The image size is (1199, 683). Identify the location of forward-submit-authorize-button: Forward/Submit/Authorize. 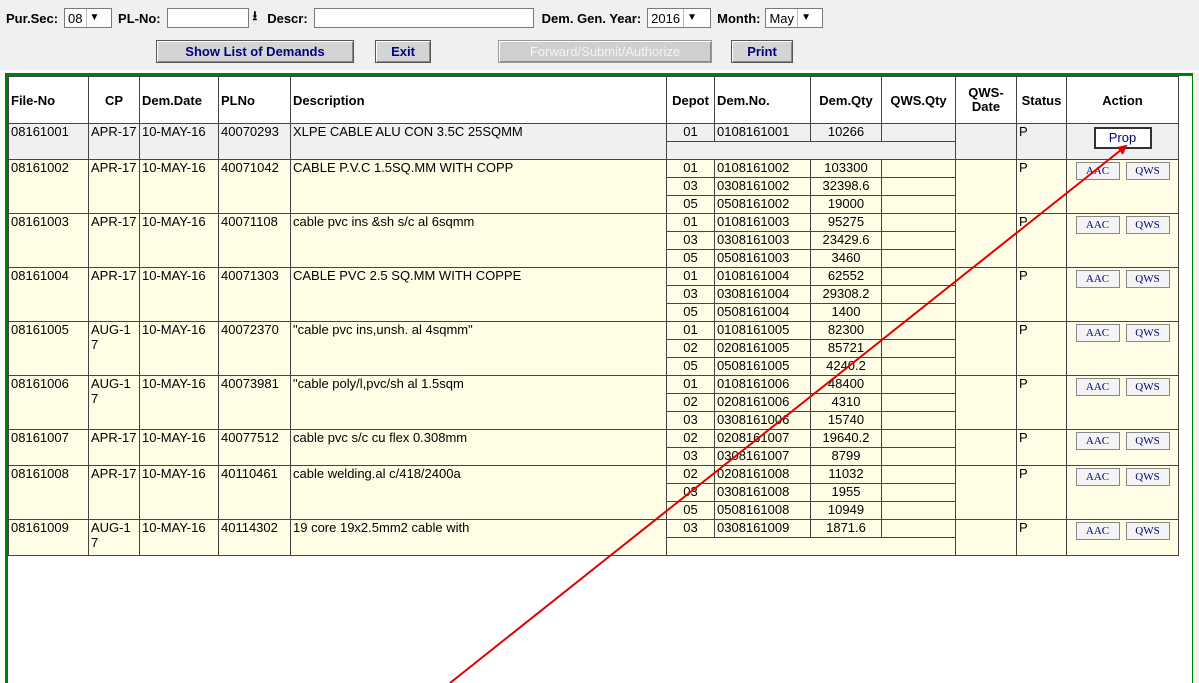
(605, 51).